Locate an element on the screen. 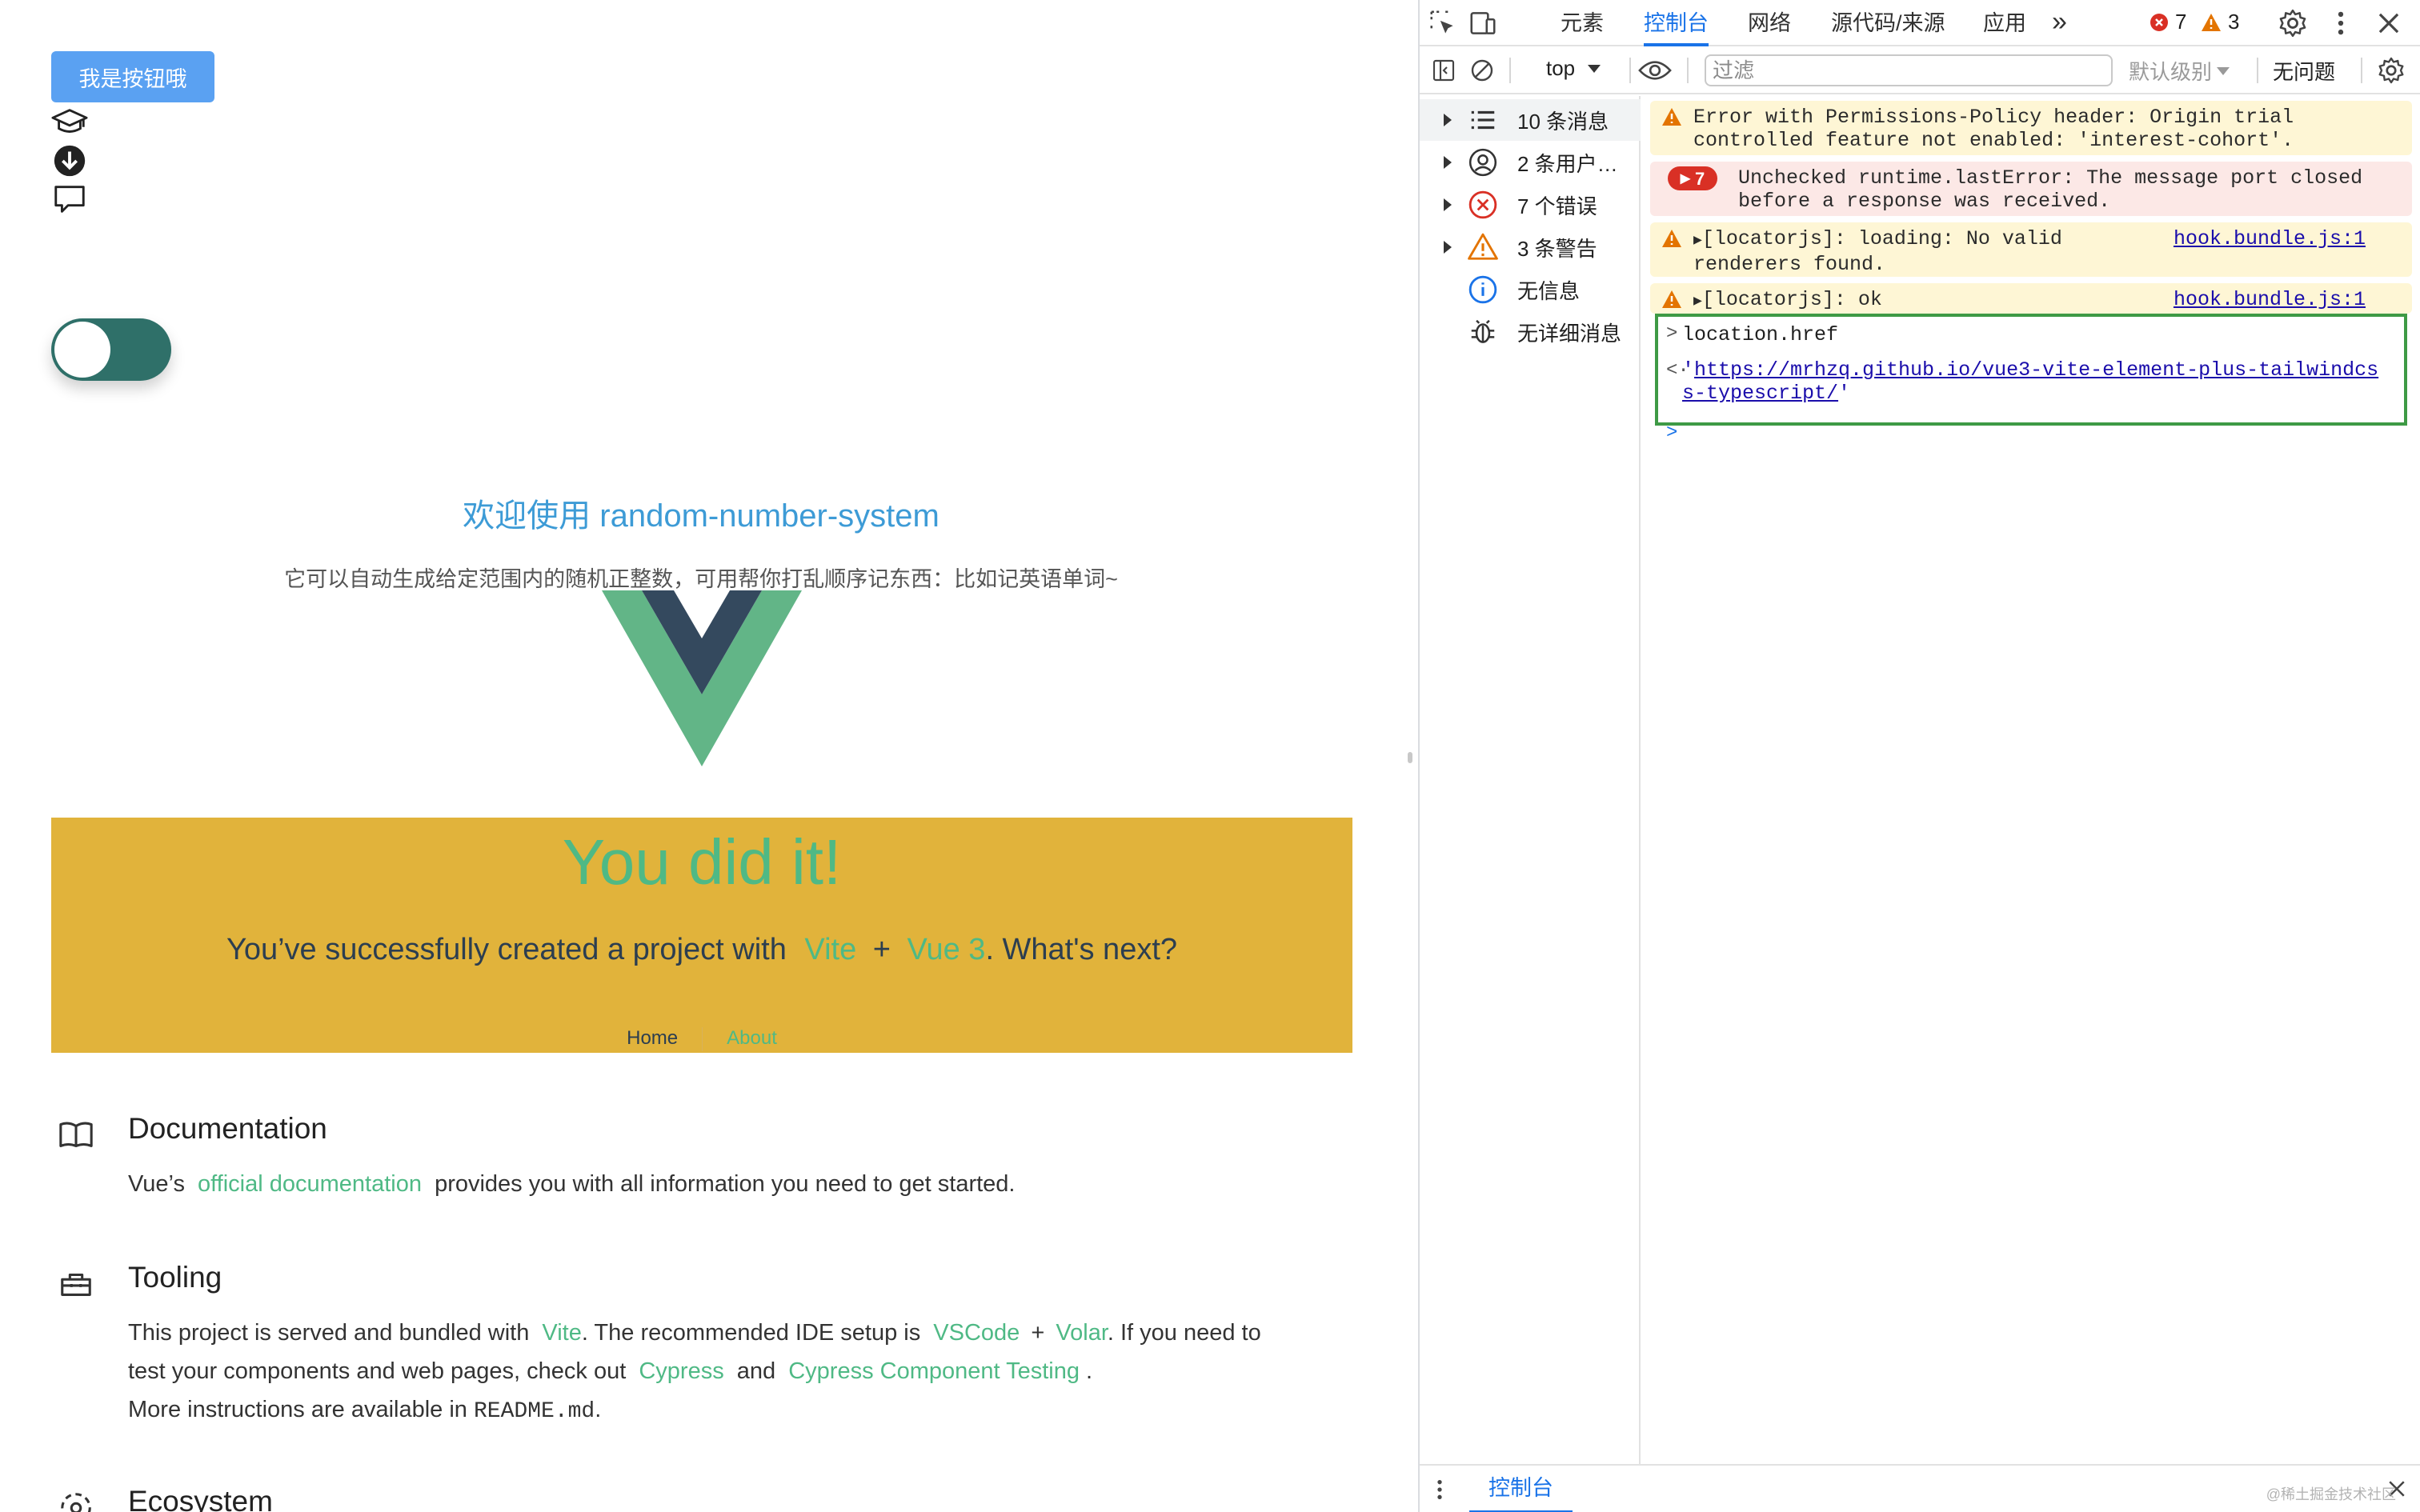 The width and height of the screenshot is (2420, 1512). official-docs-link: official documentation is located at coordinates (310, 1184).